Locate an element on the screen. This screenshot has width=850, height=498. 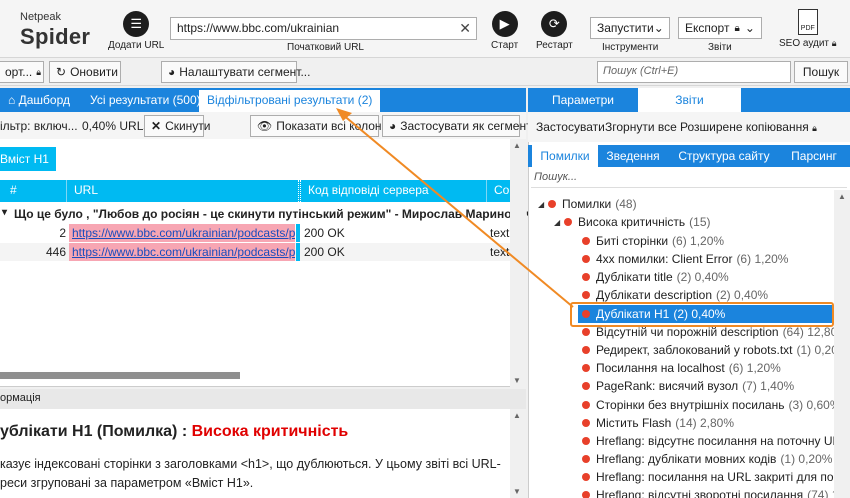
restart-icon: ⟳ is located at coordinates (554, 24).